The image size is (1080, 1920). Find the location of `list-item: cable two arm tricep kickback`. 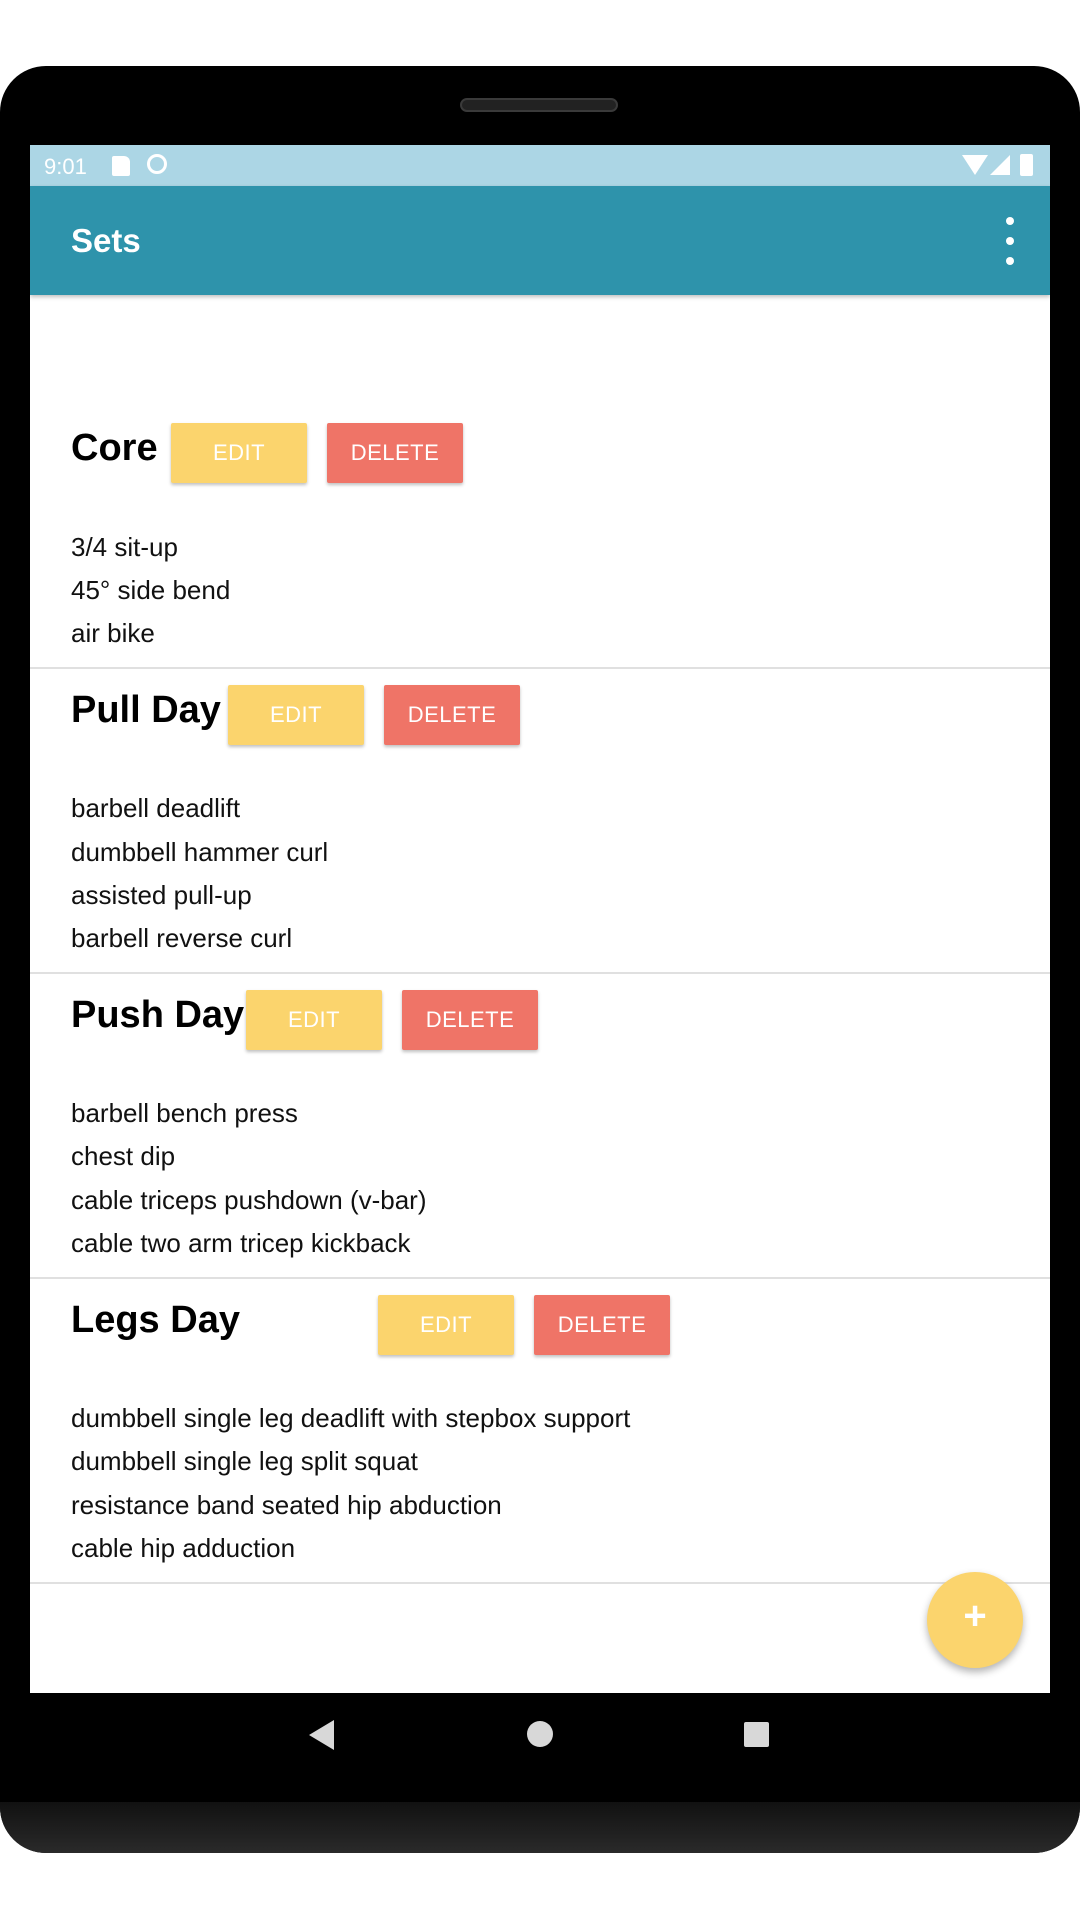

list-item: cable two arm tricep kickback is located at coordinates (241, 1243).